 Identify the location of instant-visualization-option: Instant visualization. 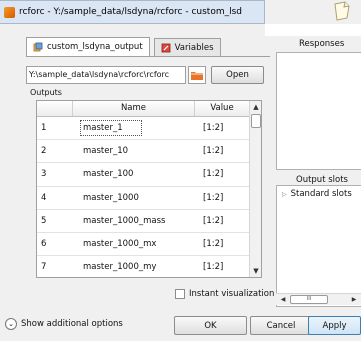
(224, 294).